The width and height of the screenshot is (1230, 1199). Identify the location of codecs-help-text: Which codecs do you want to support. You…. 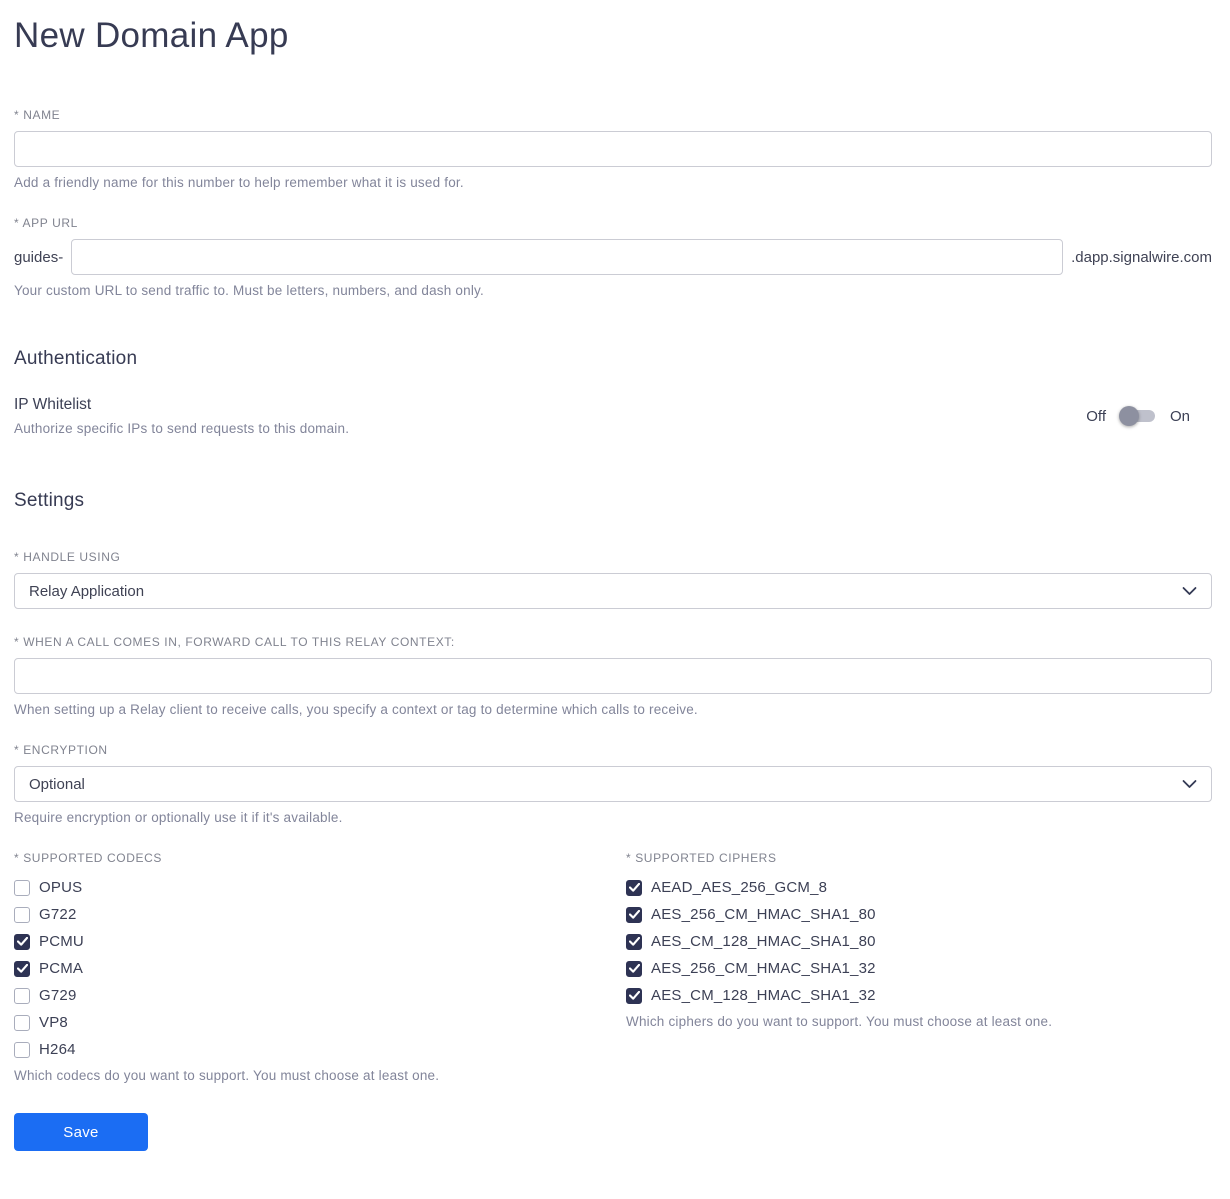
(227, 1075).